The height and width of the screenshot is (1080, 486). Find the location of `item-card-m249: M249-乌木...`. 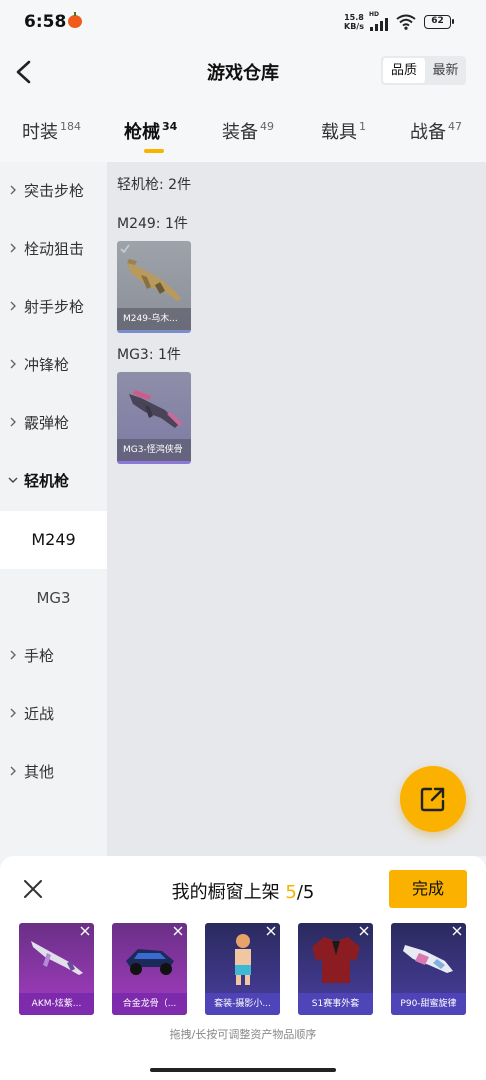

item-card-m249: M249-乌木... is located at coordinates (154, 287).